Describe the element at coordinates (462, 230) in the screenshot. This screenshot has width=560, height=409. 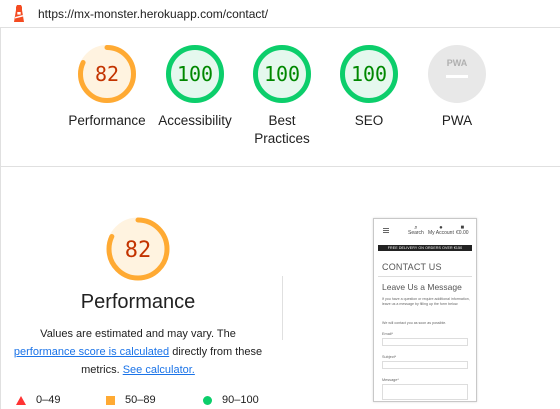
I see `cart-icon: ■ €0.00` at that location.